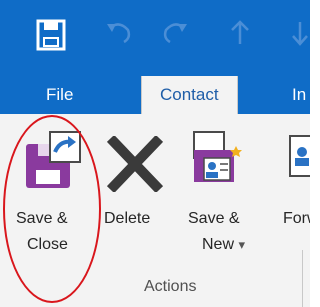 The height and width of the screenshot is (307, 320). What do you see at coordinates (302, 278) in the screenshot?
I see `group-separator` at bounding box center [302, 278].